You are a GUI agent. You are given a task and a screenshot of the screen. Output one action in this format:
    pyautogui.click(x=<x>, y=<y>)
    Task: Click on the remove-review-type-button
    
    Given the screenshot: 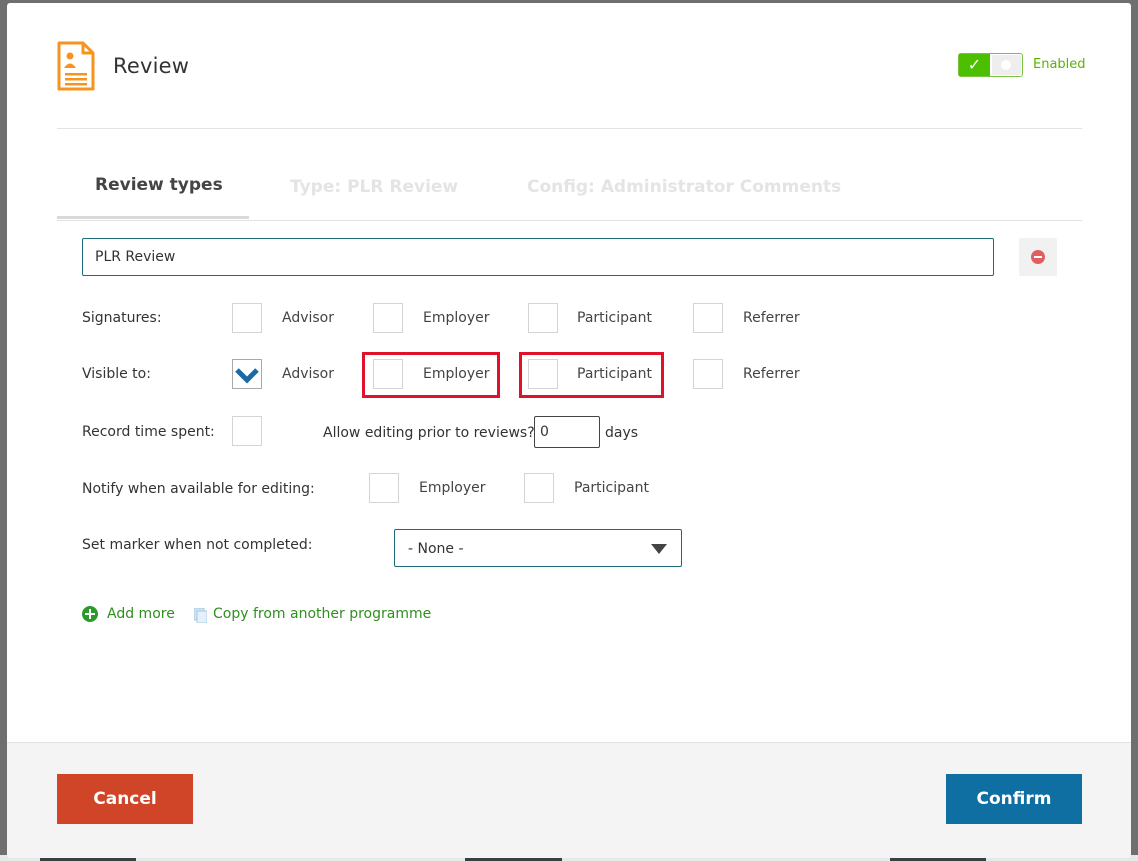 What is the action you would take?
    pyautogui.click(x=1038, y=257)
    